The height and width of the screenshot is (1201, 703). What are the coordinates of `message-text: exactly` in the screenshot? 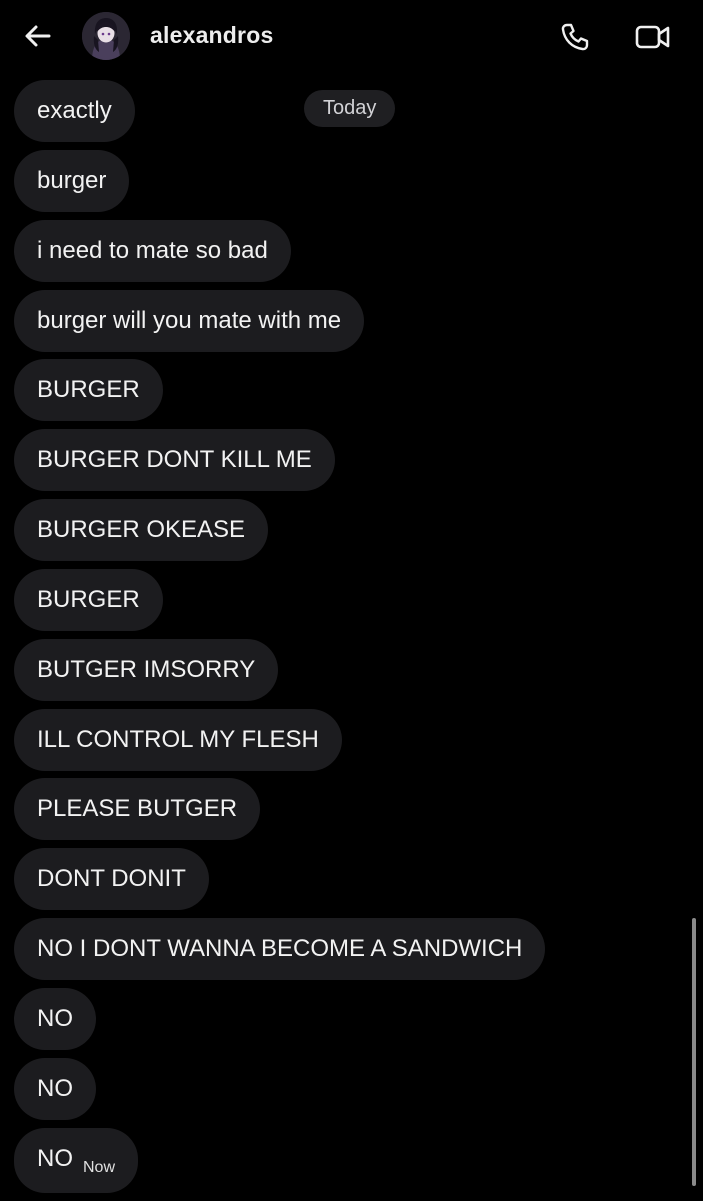 It's located at (74, 110).